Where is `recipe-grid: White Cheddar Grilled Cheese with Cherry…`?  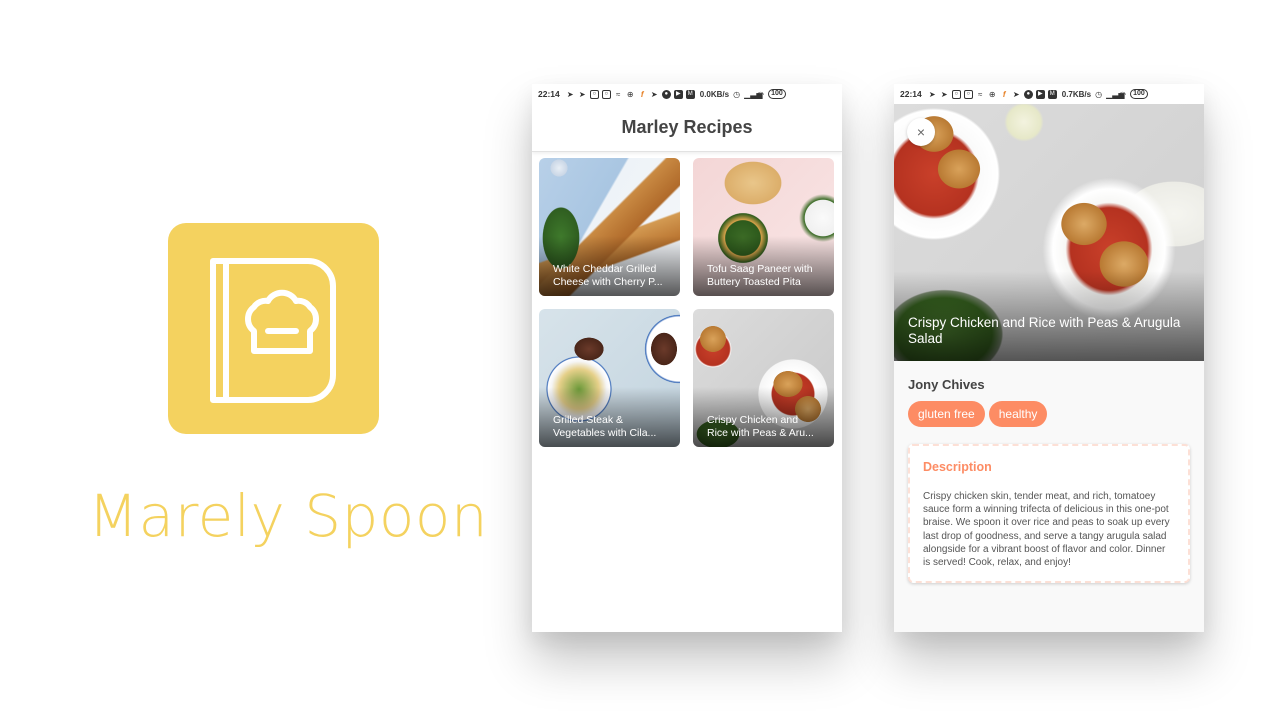 recipe-grid: White Cheddar Grilled Cheese with Cherry… is located at coordinates (687, 299).